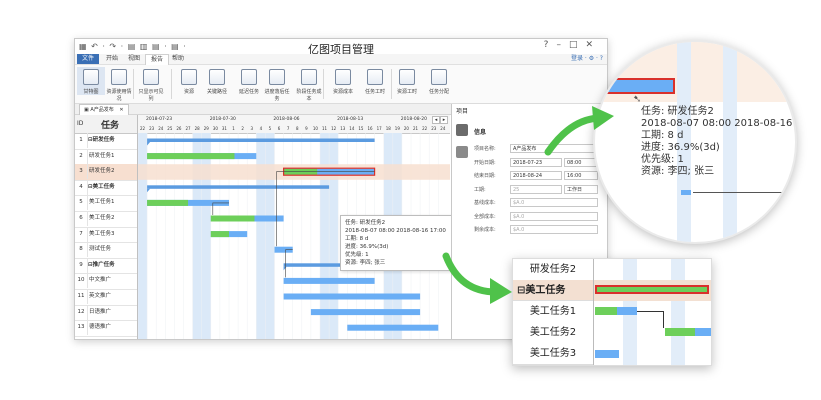 This screenshot has width=821, height=400. What do you see at coordinates (197, 128) in the screenshot?
I see `day-label: 28` at bounding box center [197, 128].